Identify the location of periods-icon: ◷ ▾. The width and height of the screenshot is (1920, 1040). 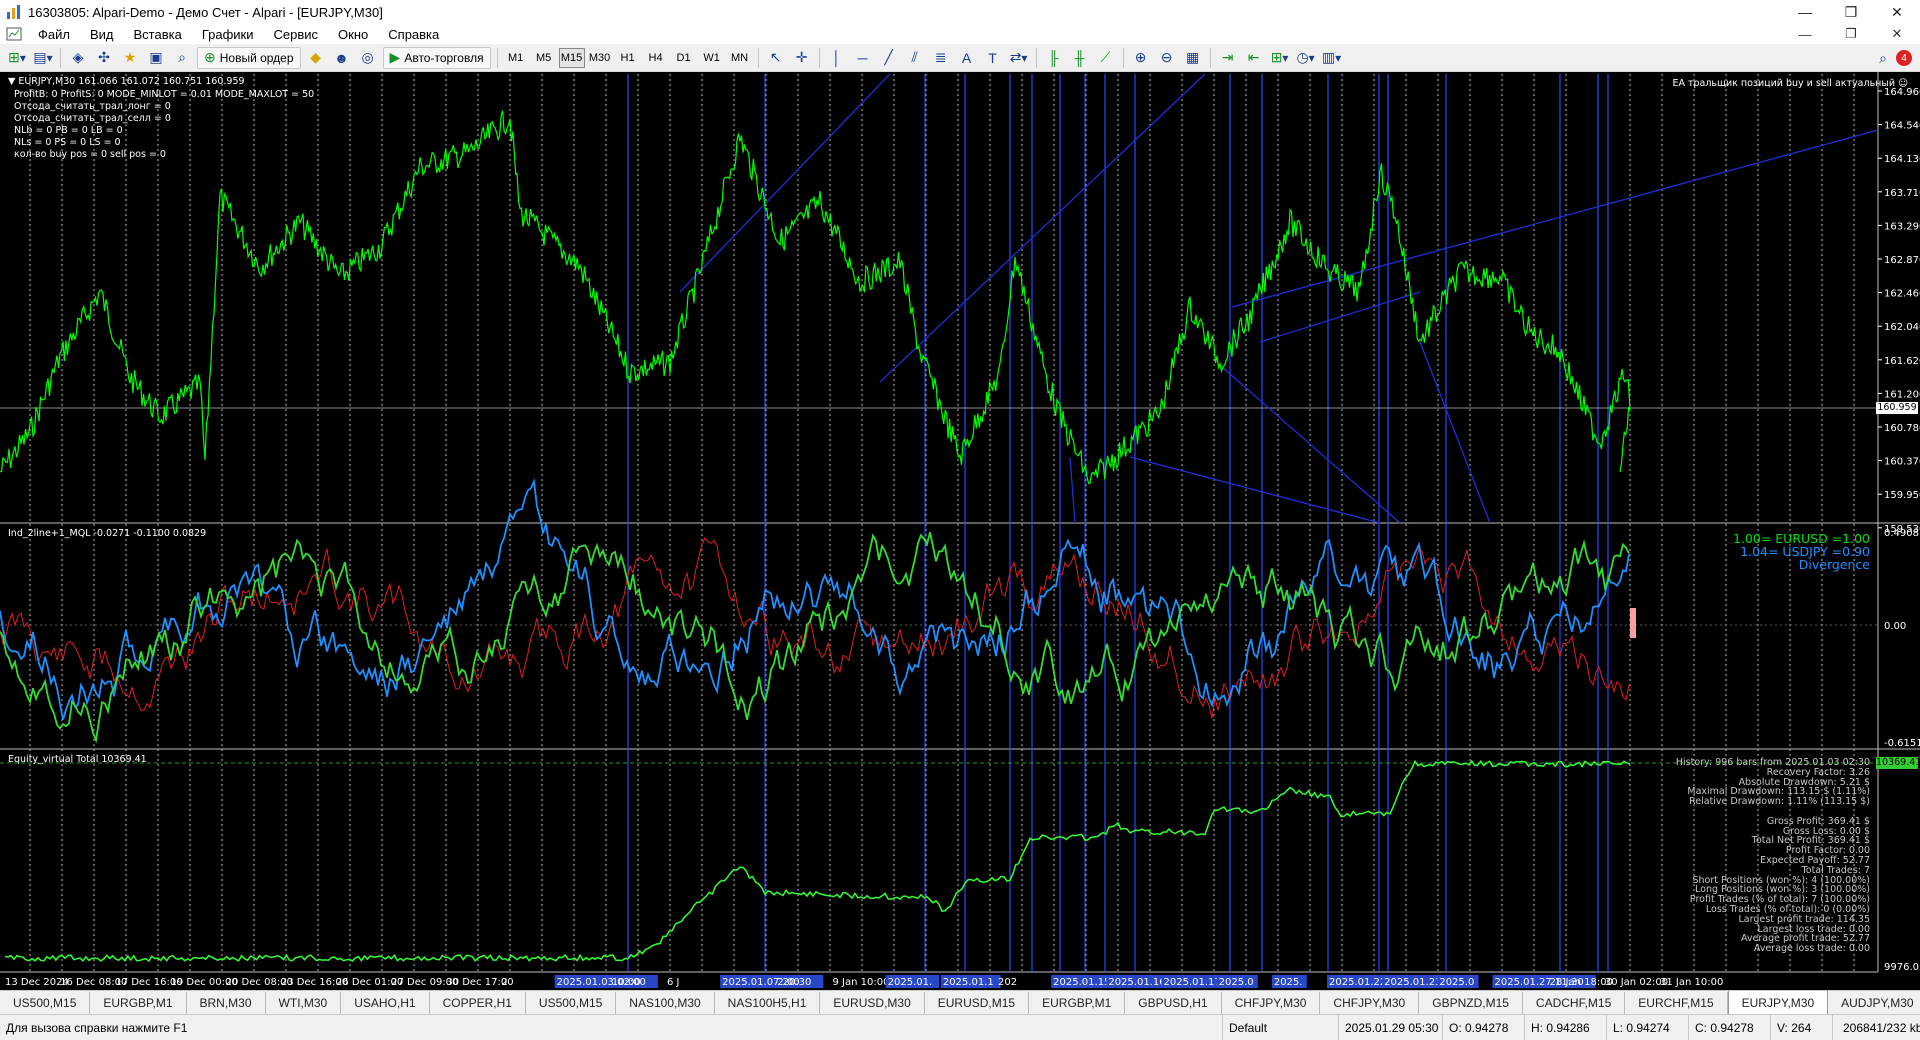
(1306, 58).